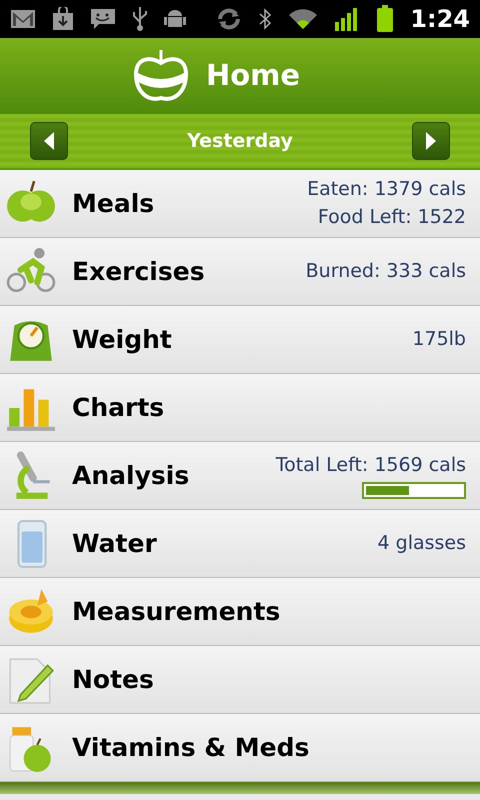 The height and width of the screenshot is (800, 480). I want to click on menu-item: Measurements, so click(240, 612).